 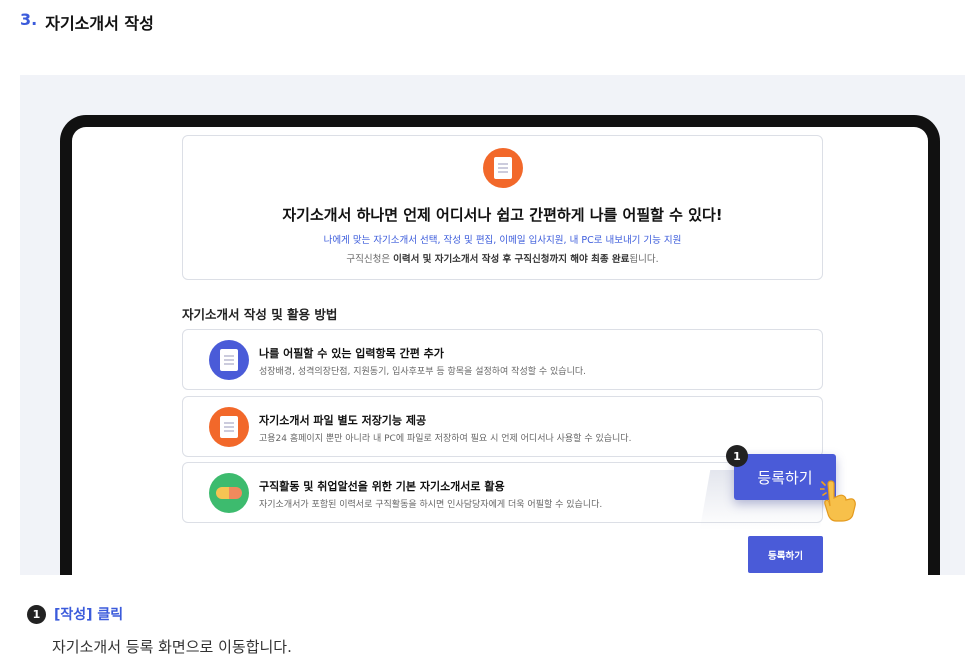 I want to click on intro-title: 자기소개서 하나면 언제 어디서나 쉽고 간편하게 나를 어필할 수 있다!, so click(x=502, y=215).